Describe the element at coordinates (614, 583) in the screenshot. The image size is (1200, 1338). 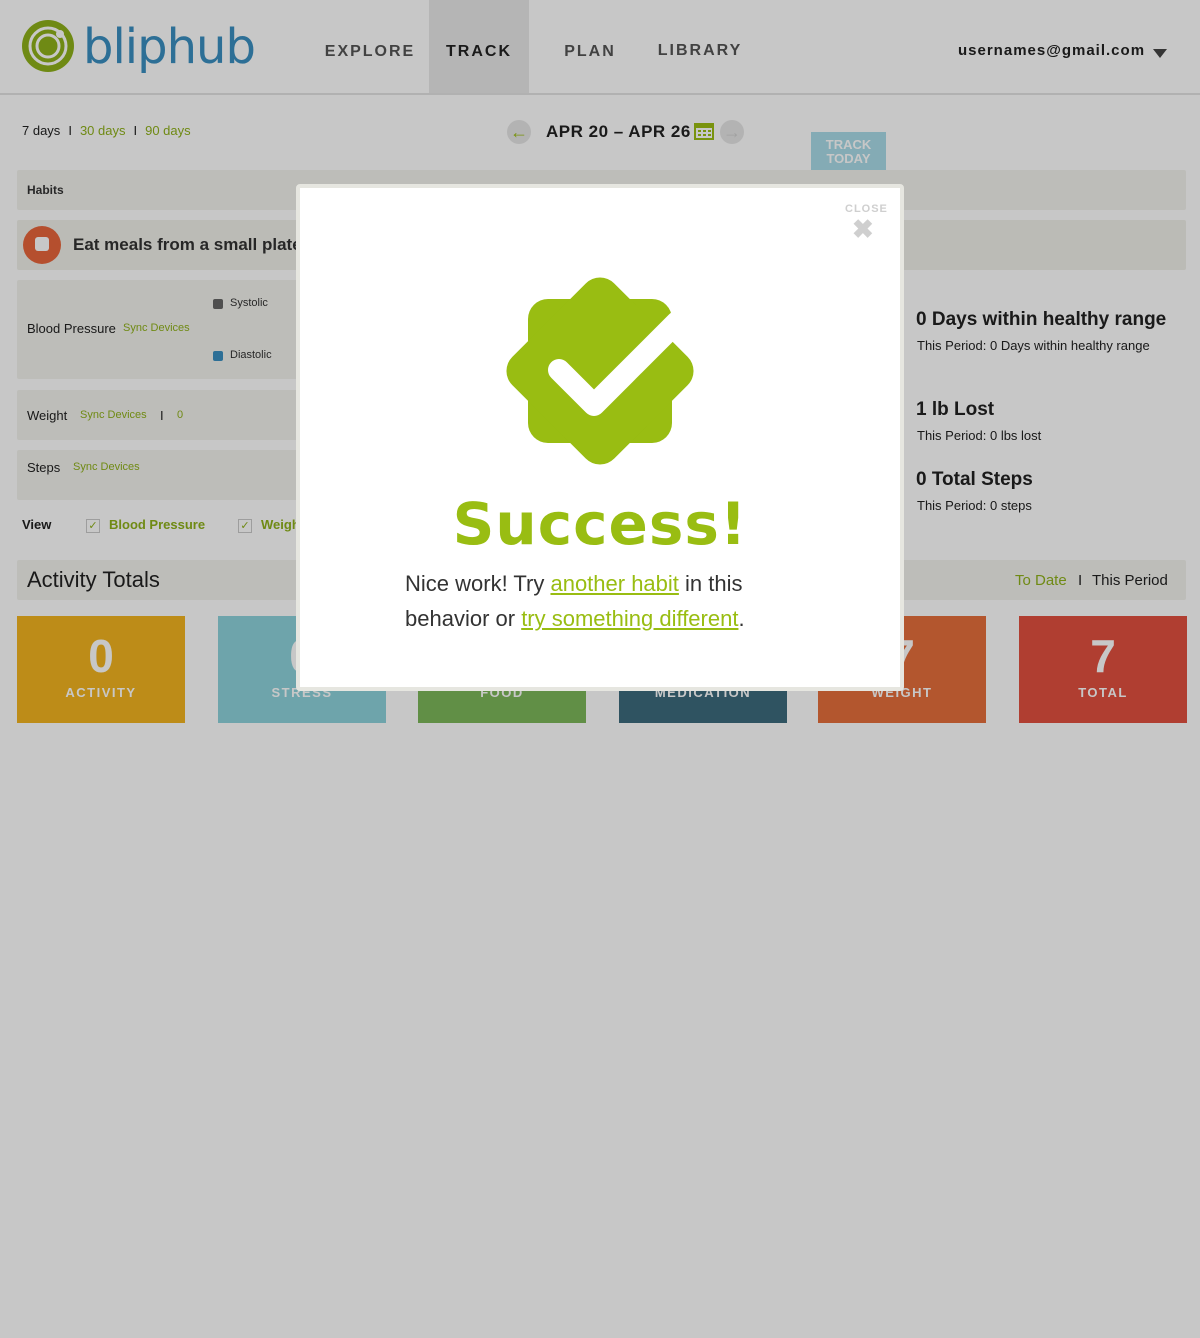
I see `another-habit-link: another habit` at that location.